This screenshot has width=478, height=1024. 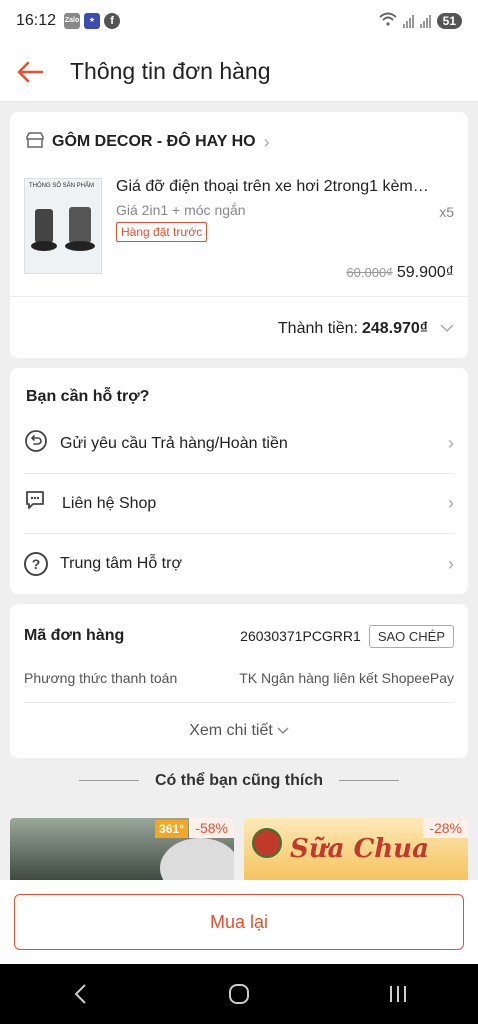 I want to click on order-total-row: Thành tiền: 248.970₫, so click(x=239, y=328).